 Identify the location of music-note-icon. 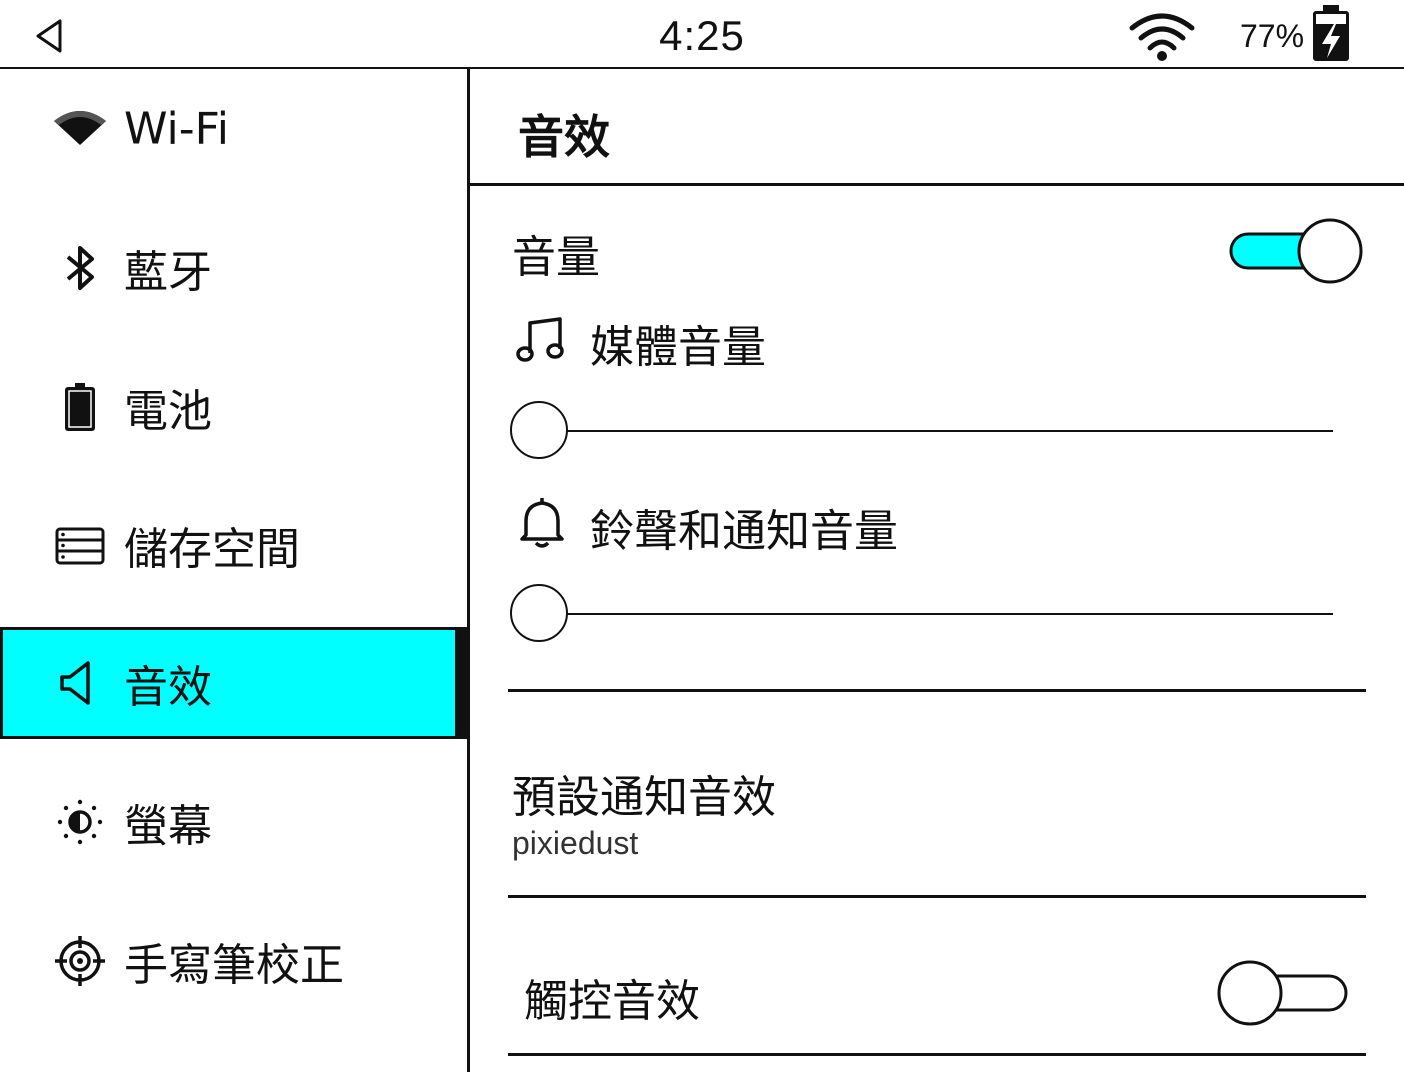
(540, 339).